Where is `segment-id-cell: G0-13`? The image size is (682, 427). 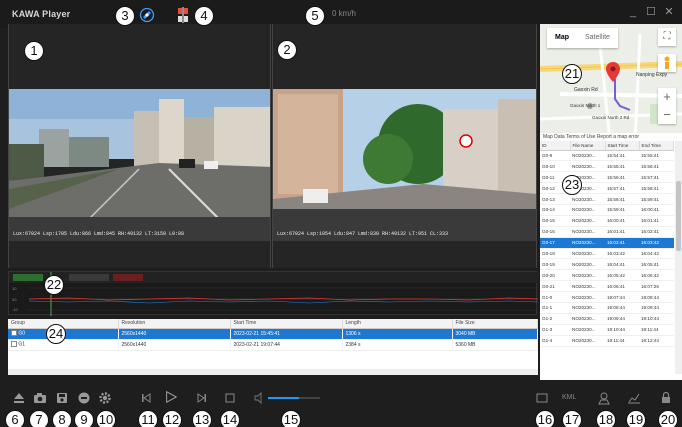 segment-id-cell: G0-13 is located at coordinates (555, 199).